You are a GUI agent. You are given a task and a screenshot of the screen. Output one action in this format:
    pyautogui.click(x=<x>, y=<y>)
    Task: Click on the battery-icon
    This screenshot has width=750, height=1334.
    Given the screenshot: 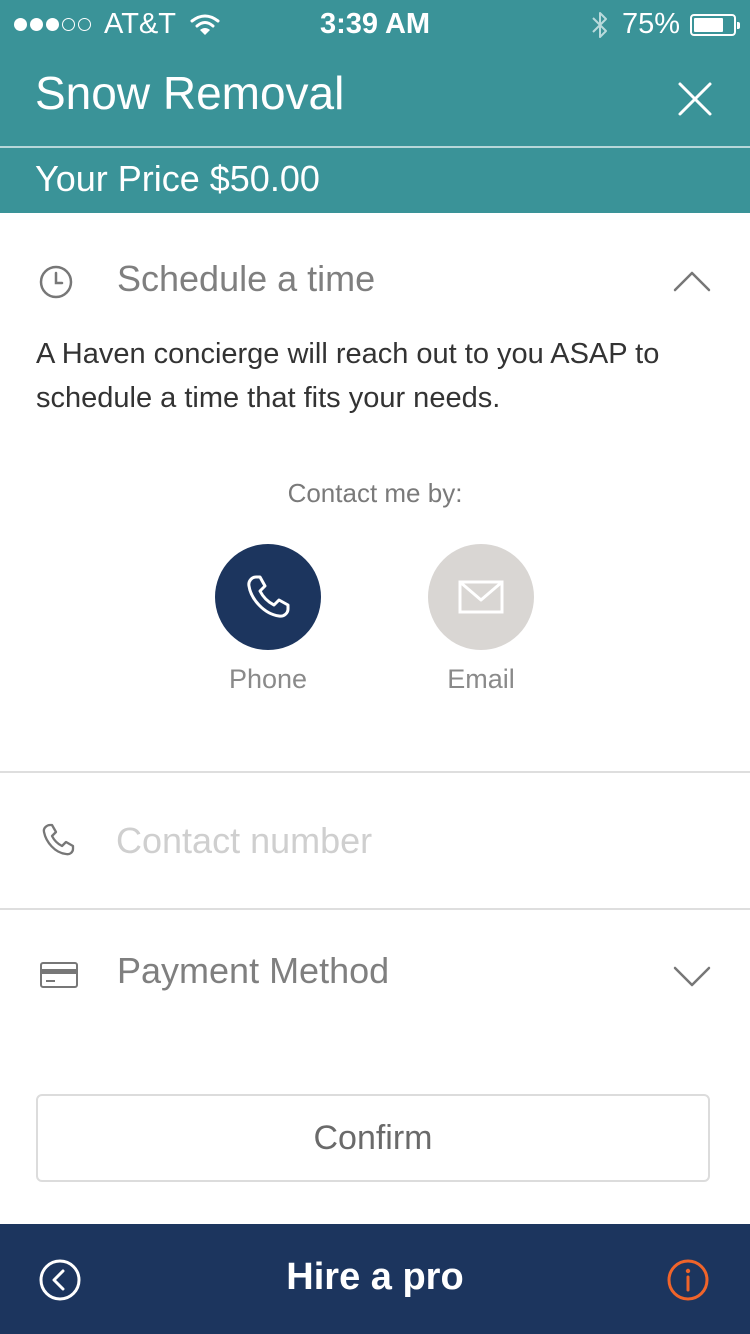 What is the action you would take?
    pyautogui.click(x=715, y=24)
    